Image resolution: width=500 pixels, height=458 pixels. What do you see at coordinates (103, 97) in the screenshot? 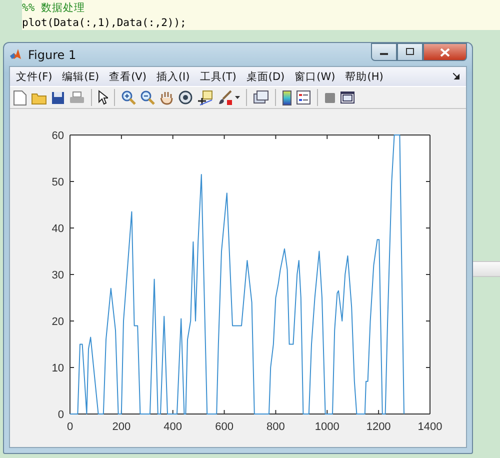
I see `arrow-cursor-icon` at bounding box center [103, 97].